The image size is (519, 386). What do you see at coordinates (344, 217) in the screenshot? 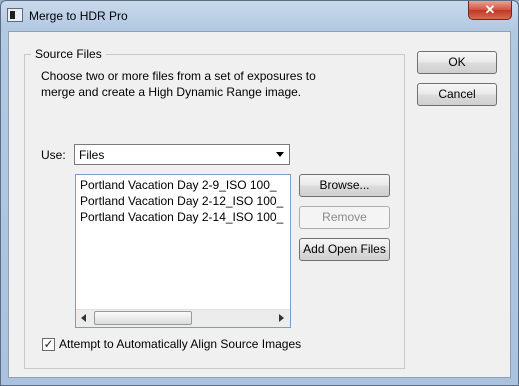
I see `remove-button: Remove` at bounding box center [344, 217].